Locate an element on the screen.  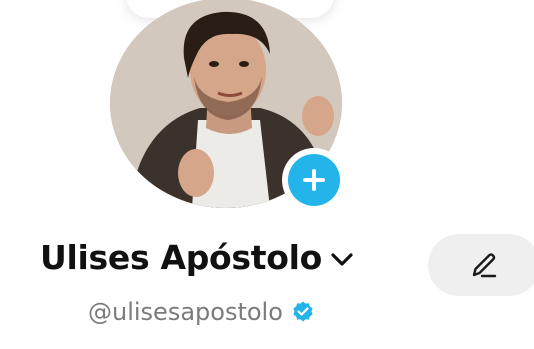
add-story-button is located at coordinates (314, 180).